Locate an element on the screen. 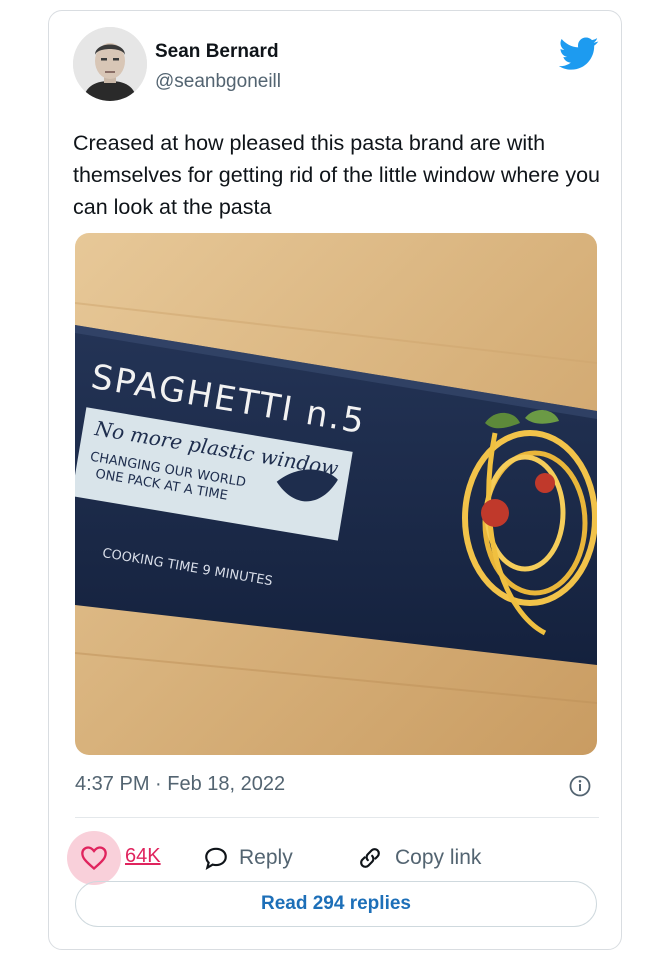  avatar is located at coordinates (110, 64).